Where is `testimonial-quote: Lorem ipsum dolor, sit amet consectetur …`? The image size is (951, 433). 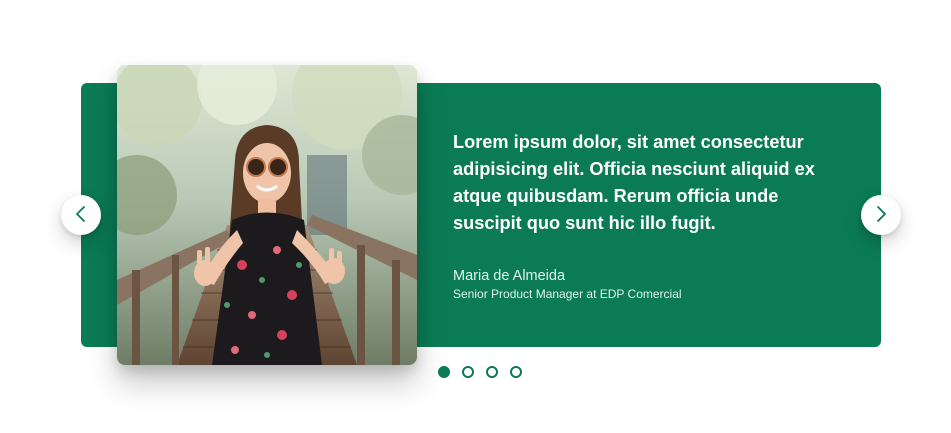
testimonial-quote: Lorem ipsum dolor, sit amet consectetur … is located at coordinates (634, 182).